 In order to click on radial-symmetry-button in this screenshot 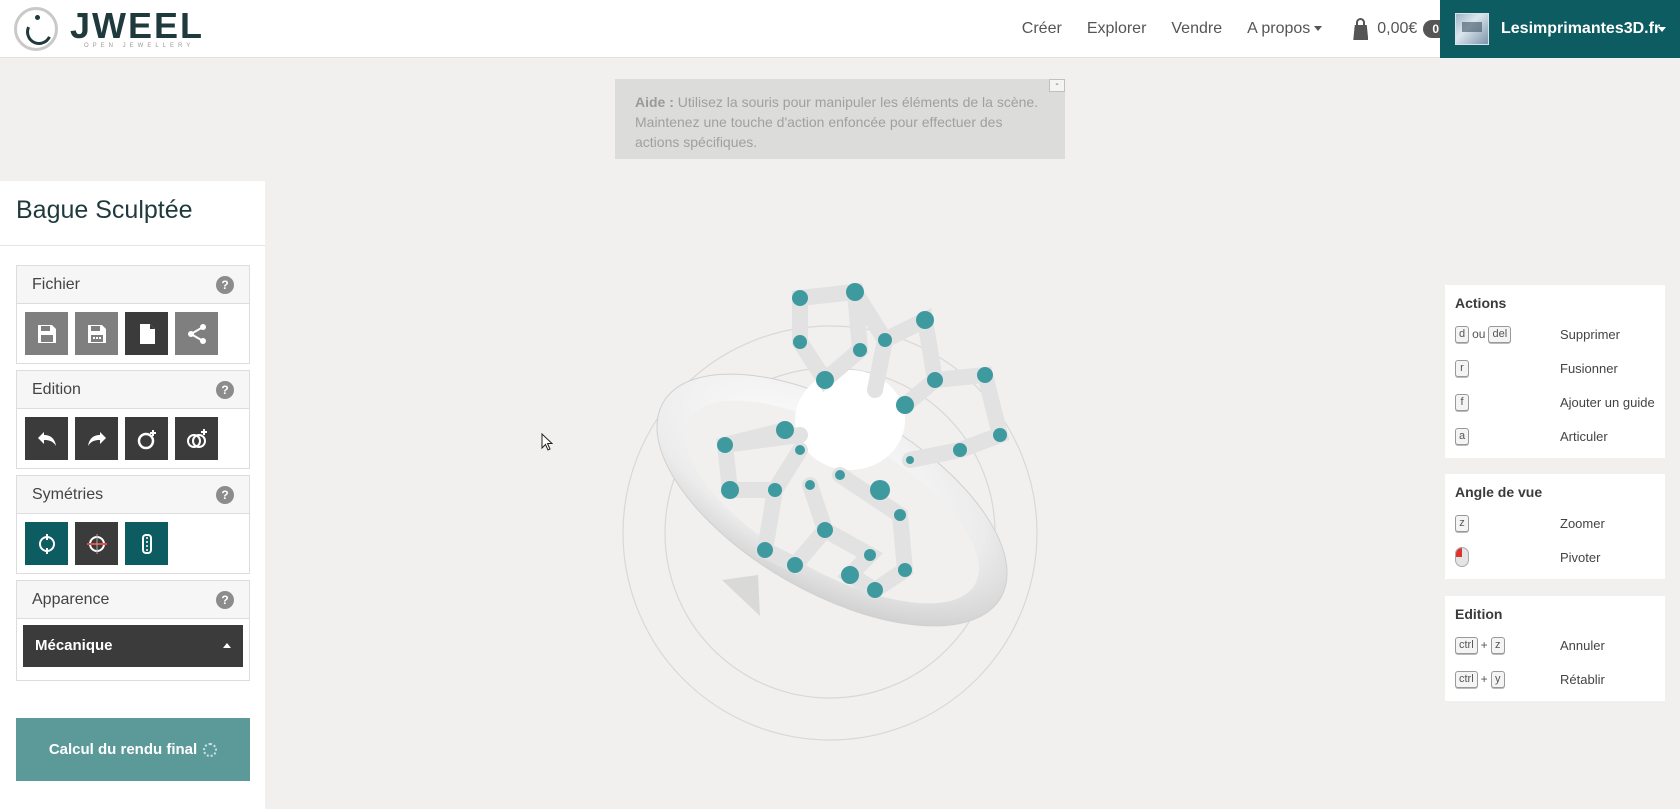, I will do `click(46, 543)`.